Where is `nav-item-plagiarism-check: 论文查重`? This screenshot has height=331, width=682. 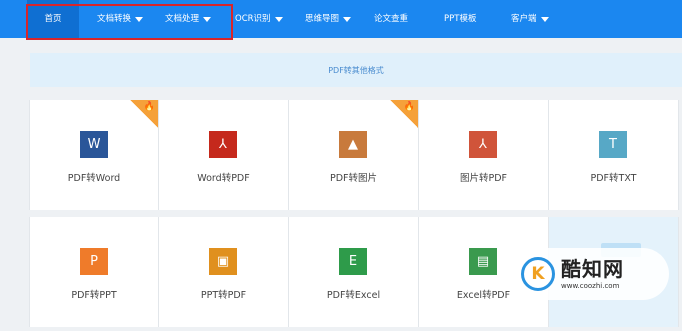 nav-item-plagiarism-check: 论文查重 is located at coordinates (391, 19).